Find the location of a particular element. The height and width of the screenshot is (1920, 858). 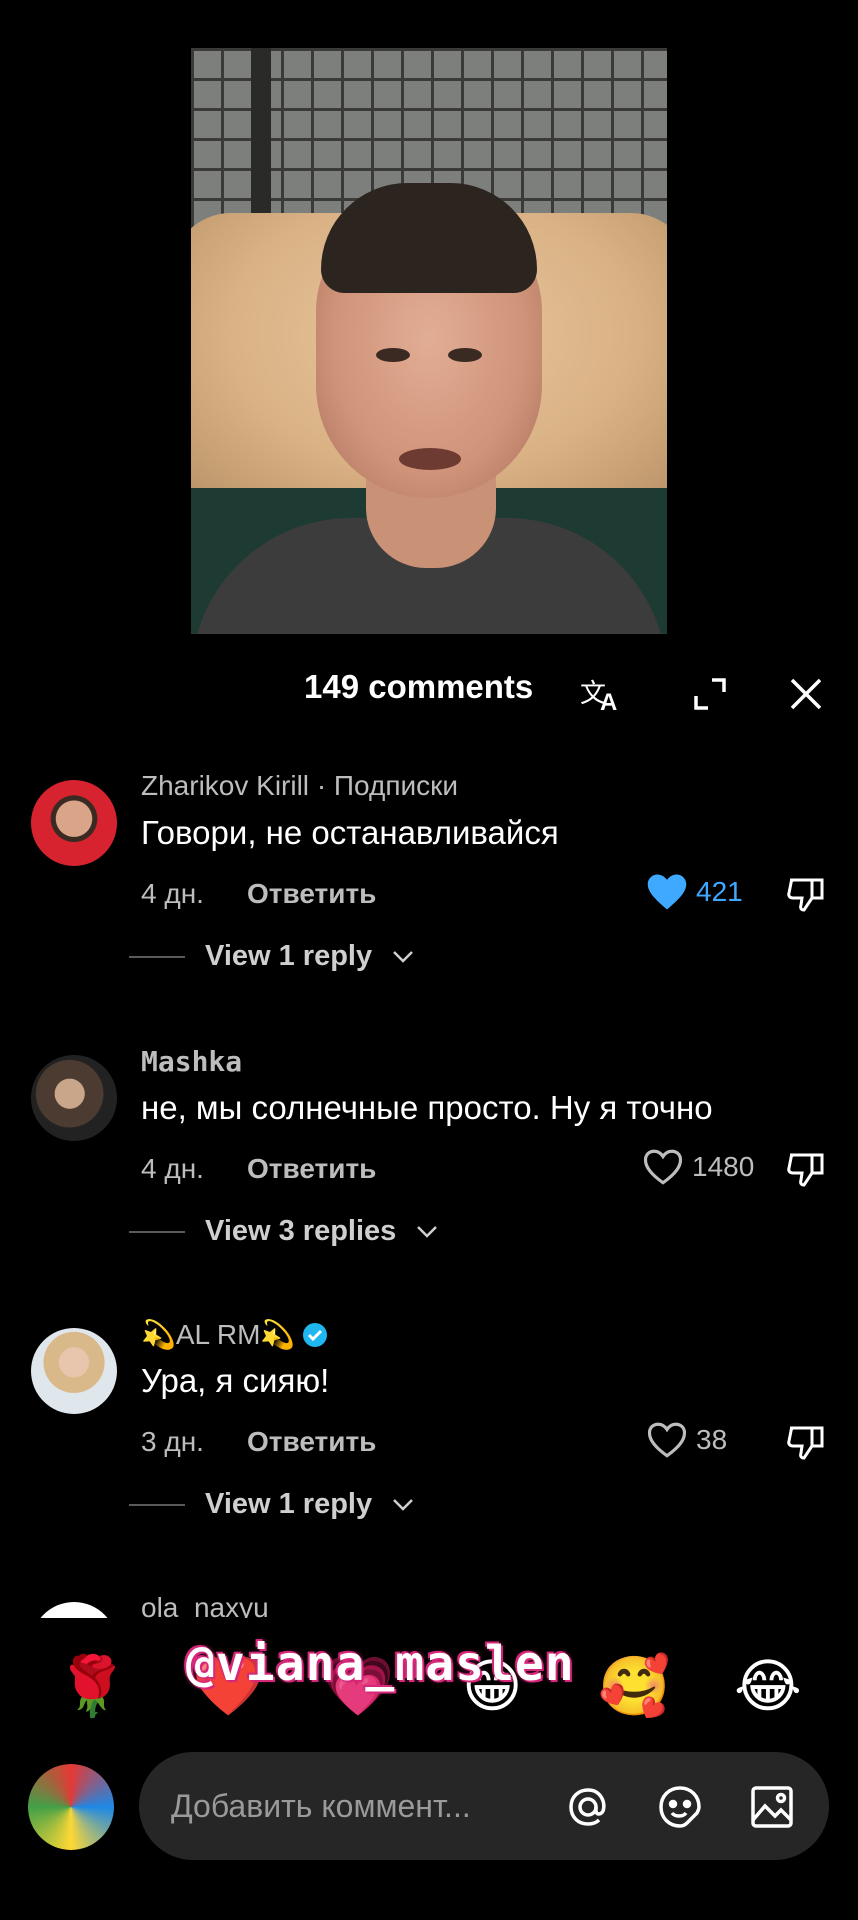

like-button: 1480 is located at coordinates (698, 1167).